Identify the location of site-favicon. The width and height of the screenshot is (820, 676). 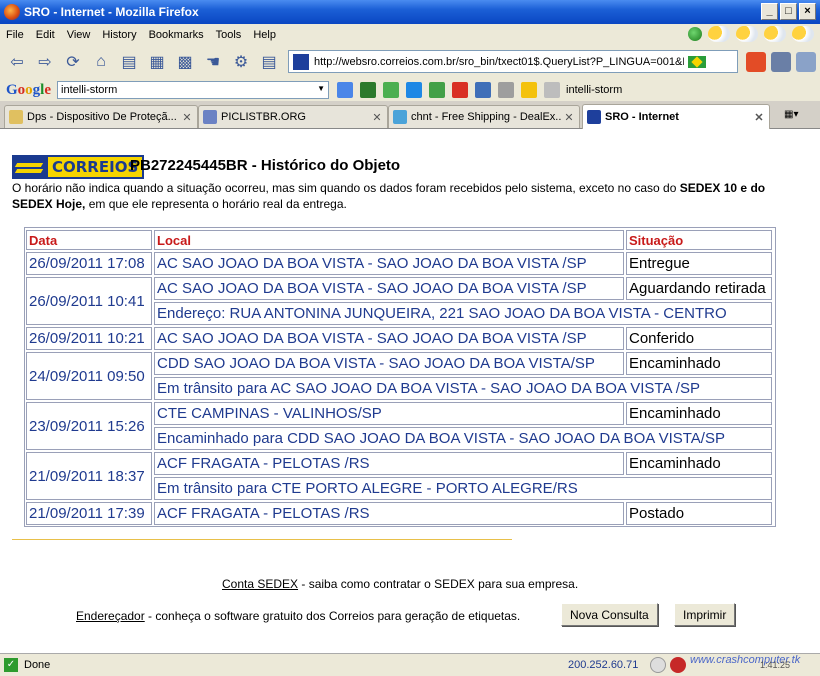
(301, 61).